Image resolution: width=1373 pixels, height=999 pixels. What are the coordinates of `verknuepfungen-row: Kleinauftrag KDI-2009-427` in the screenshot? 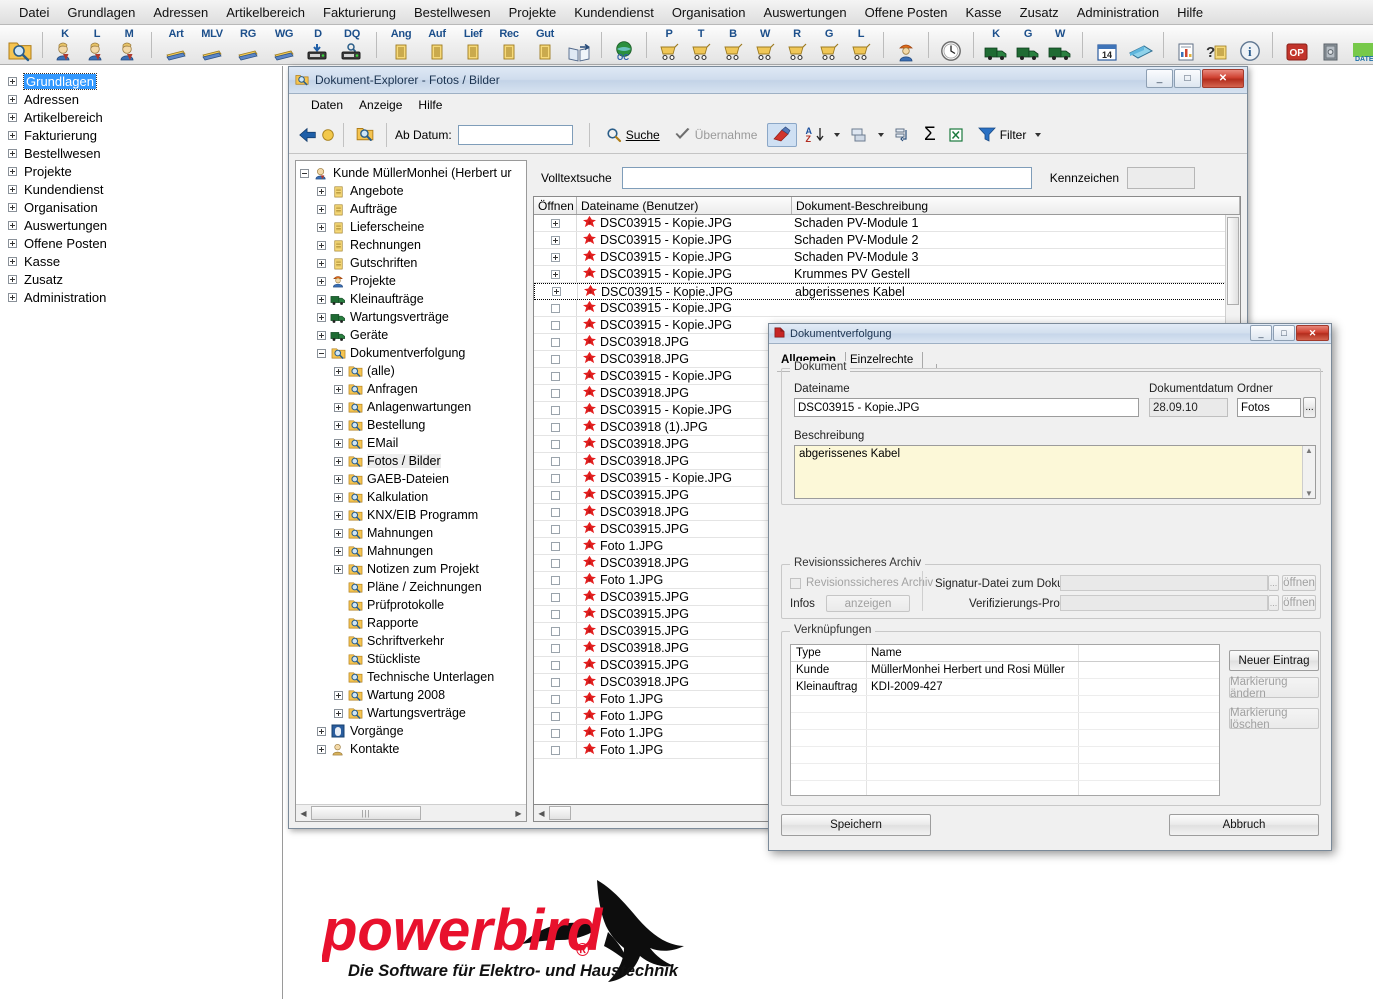 It's located at (1005, 687).